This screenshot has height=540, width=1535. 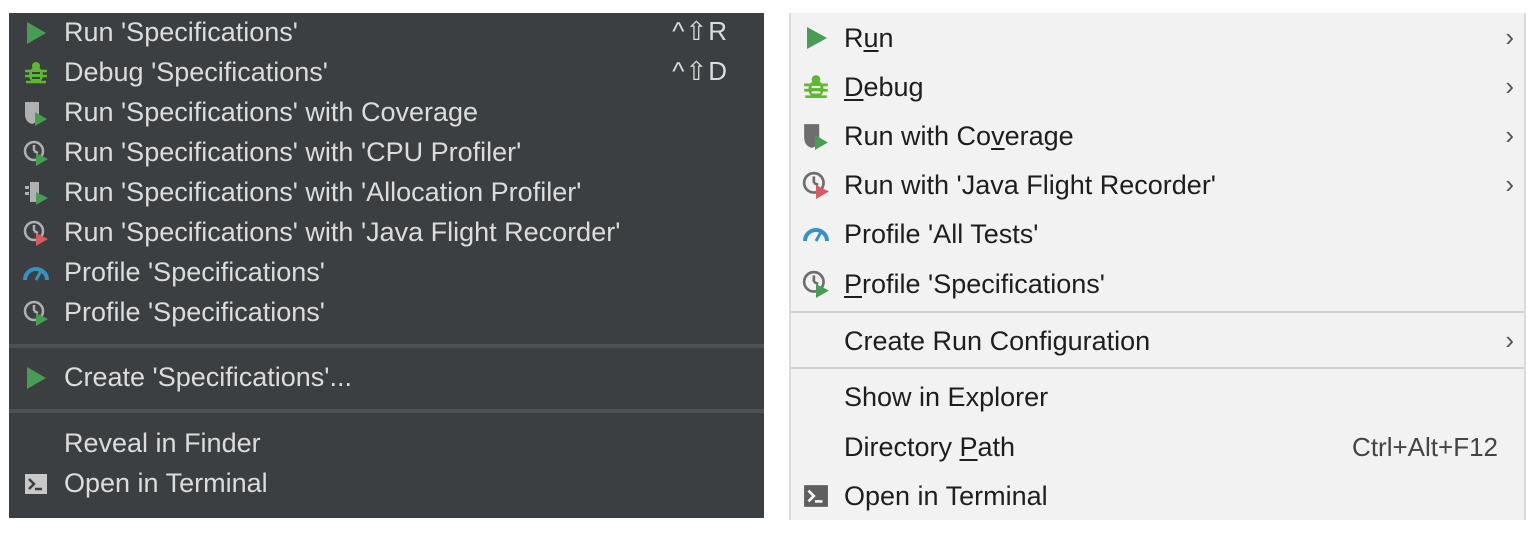 What do you see at coordinates (1425, 447) in the screenshot?
I see `menu-item-shortcut: Ctrl+Alt+F12` at bounding box center [1425, 447].